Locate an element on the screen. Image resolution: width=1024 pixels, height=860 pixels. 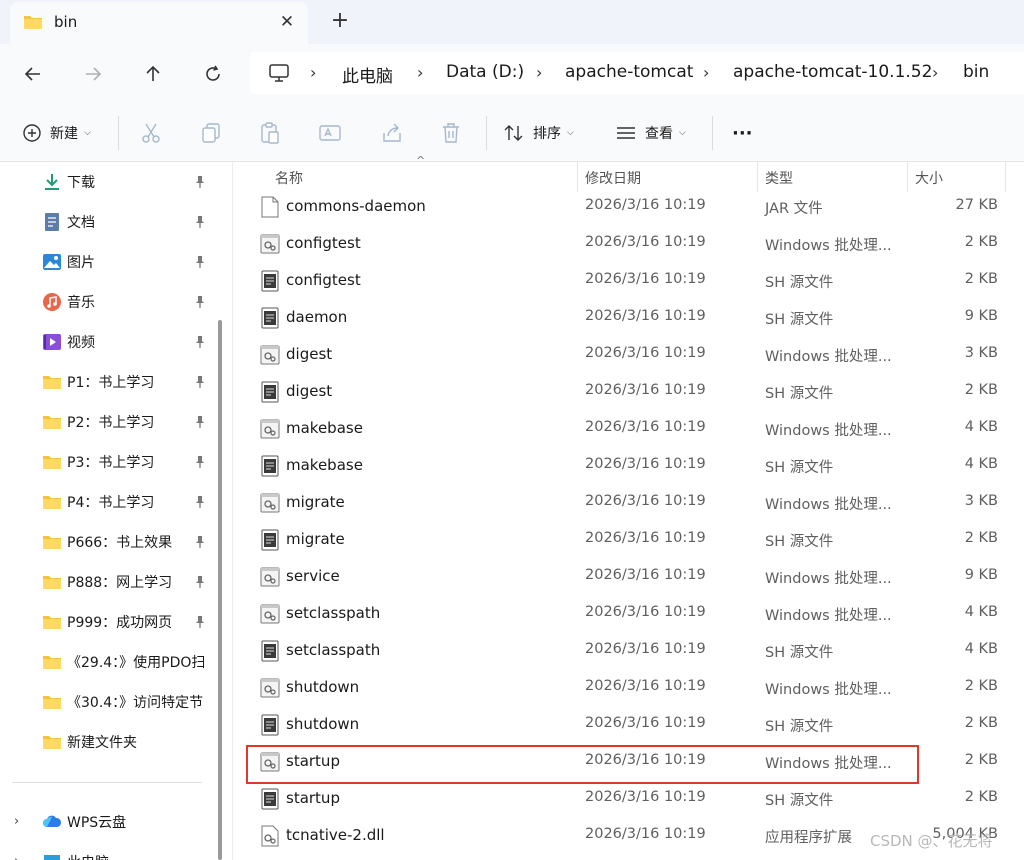
forward-button is located at coordinates (93, 74).